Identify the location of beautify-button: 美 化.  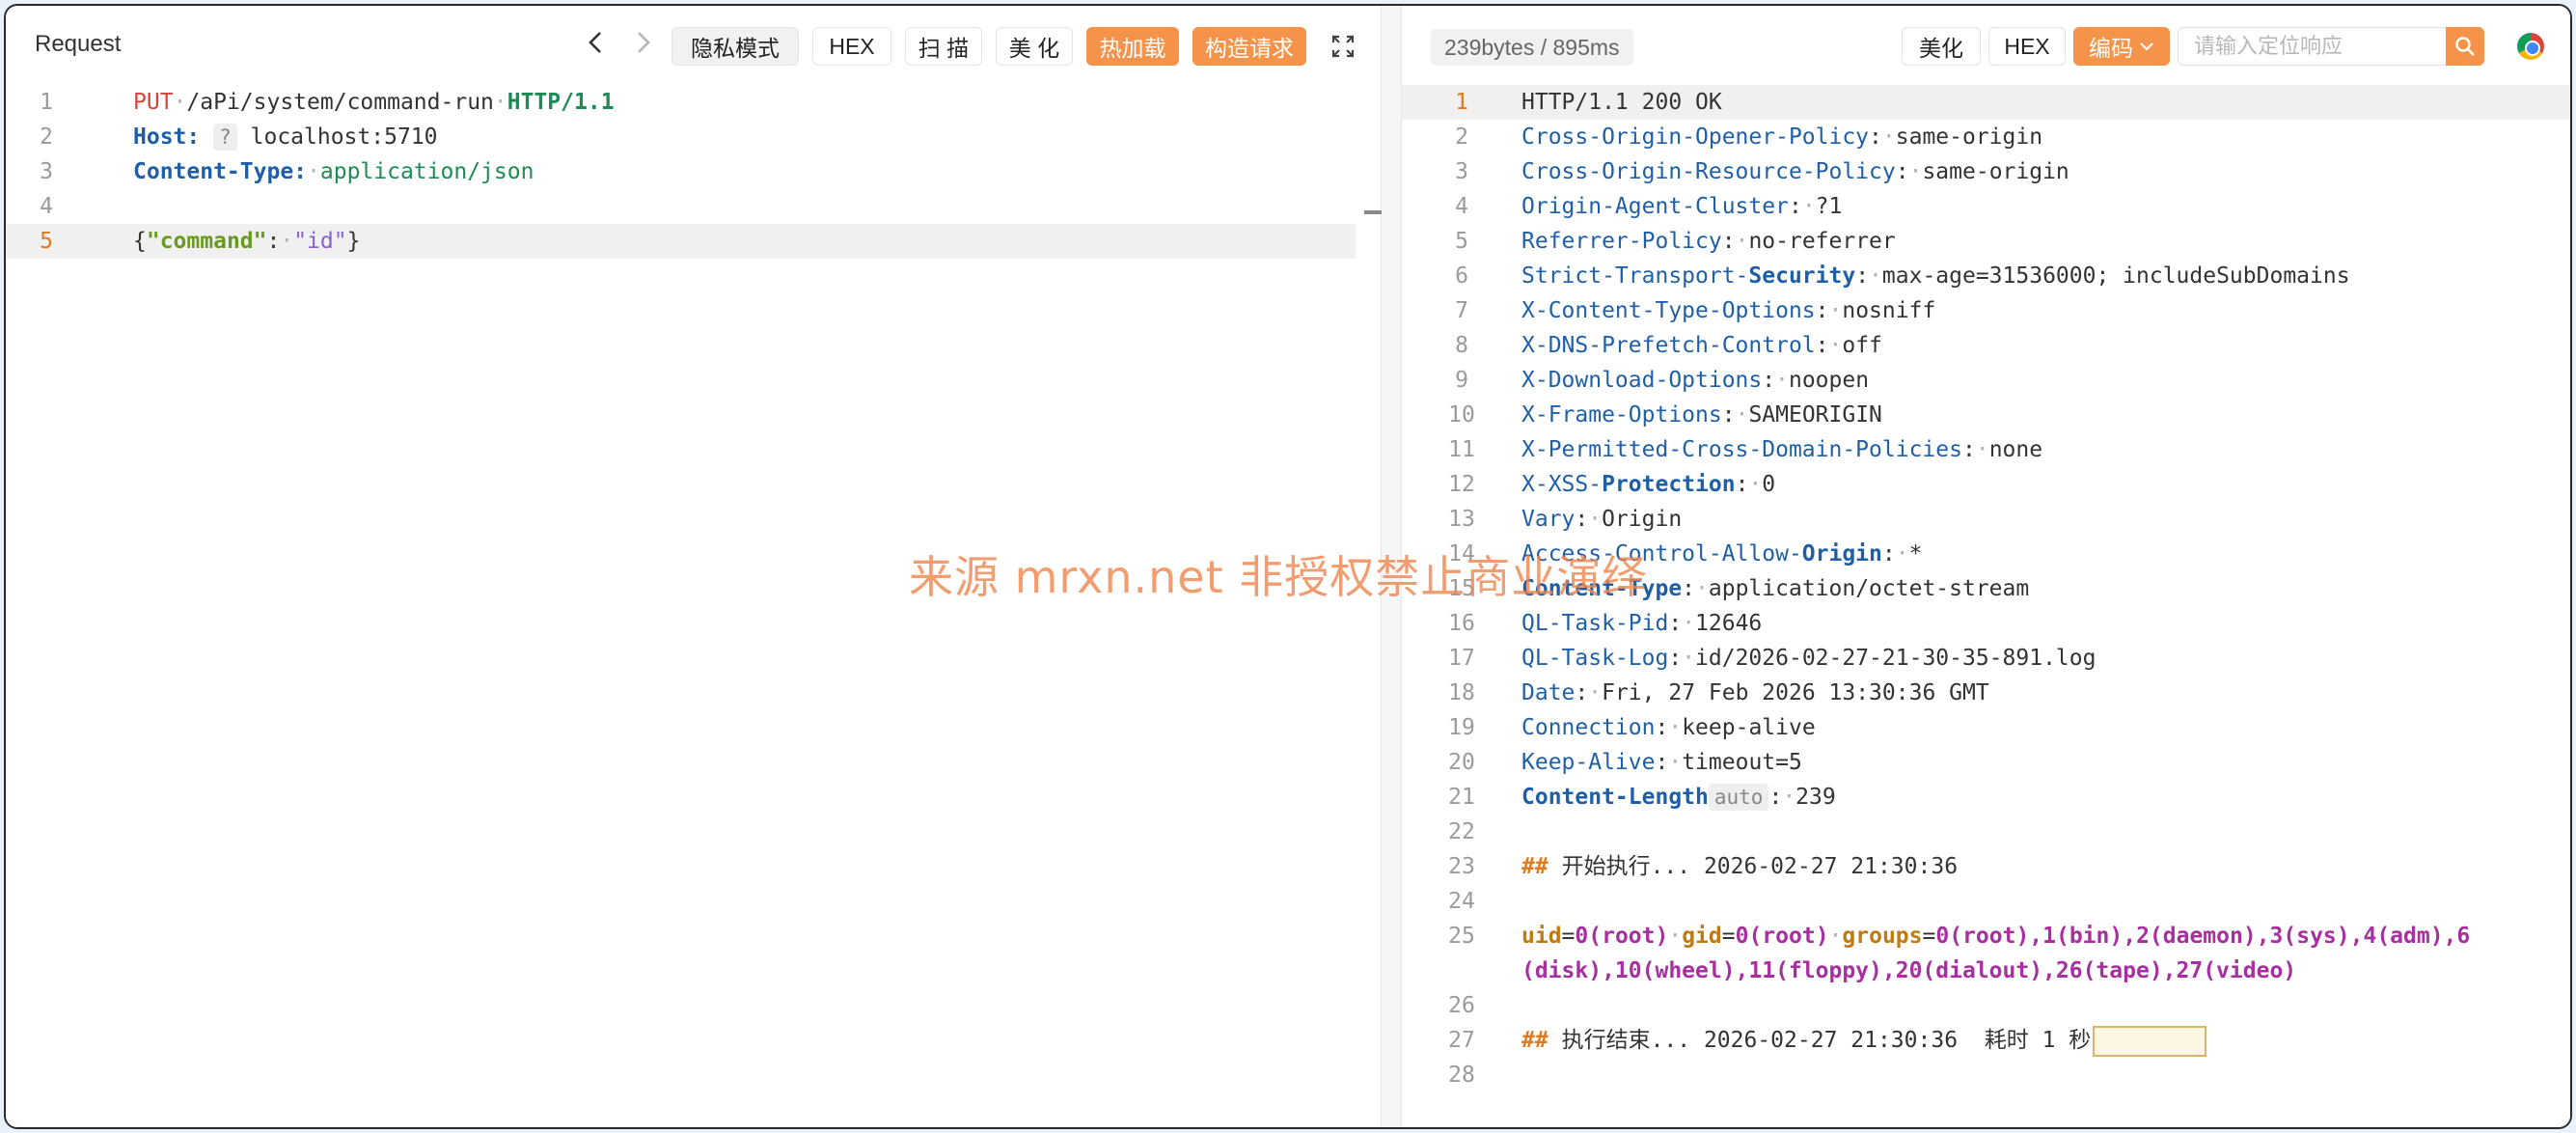
(1034, 46).